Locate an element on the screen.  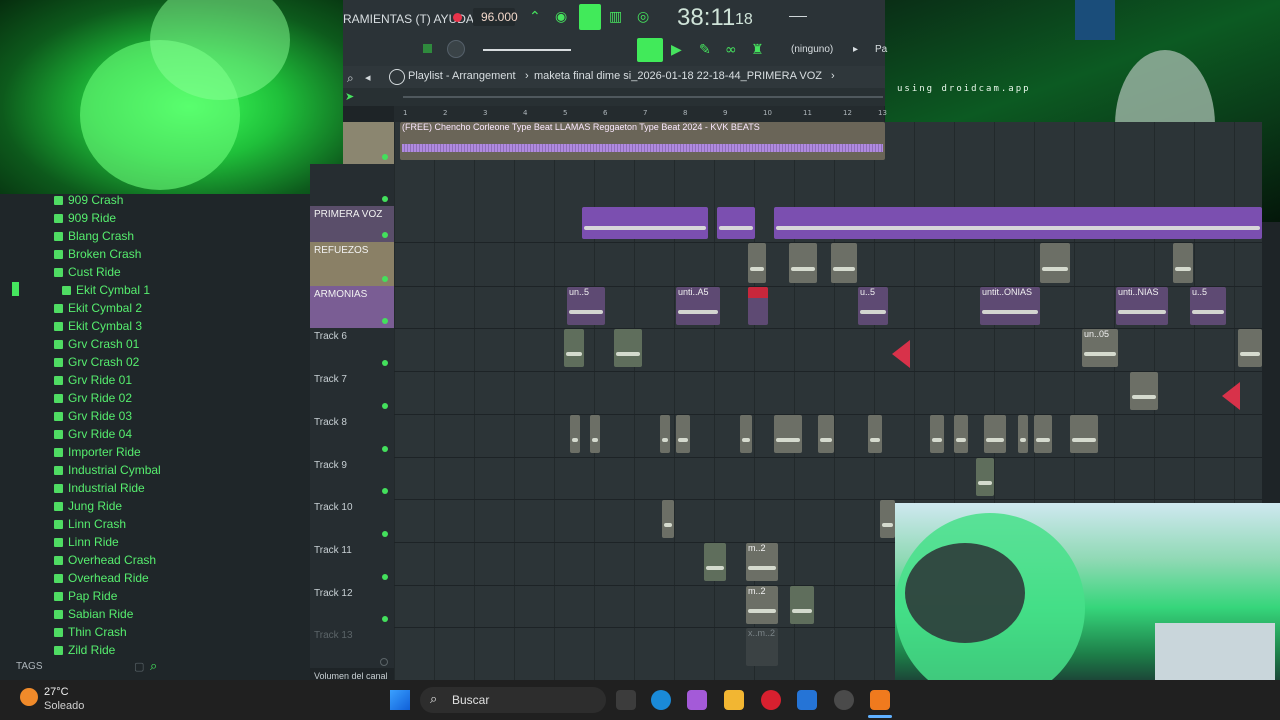
metronome-icon: ⌃ is located at coordinates (535, 17).